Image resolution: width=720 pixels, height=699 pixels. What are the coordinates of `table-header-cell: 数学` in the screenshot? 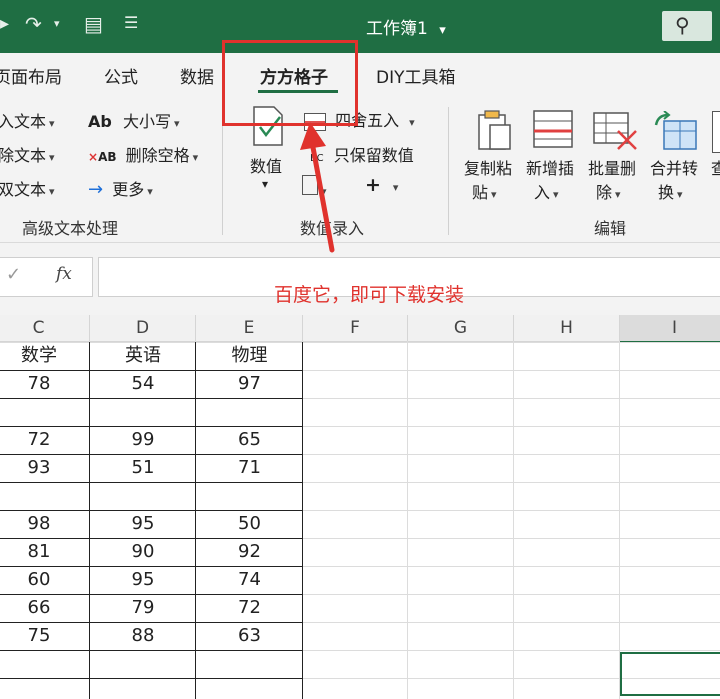 It's located at (45, 356).